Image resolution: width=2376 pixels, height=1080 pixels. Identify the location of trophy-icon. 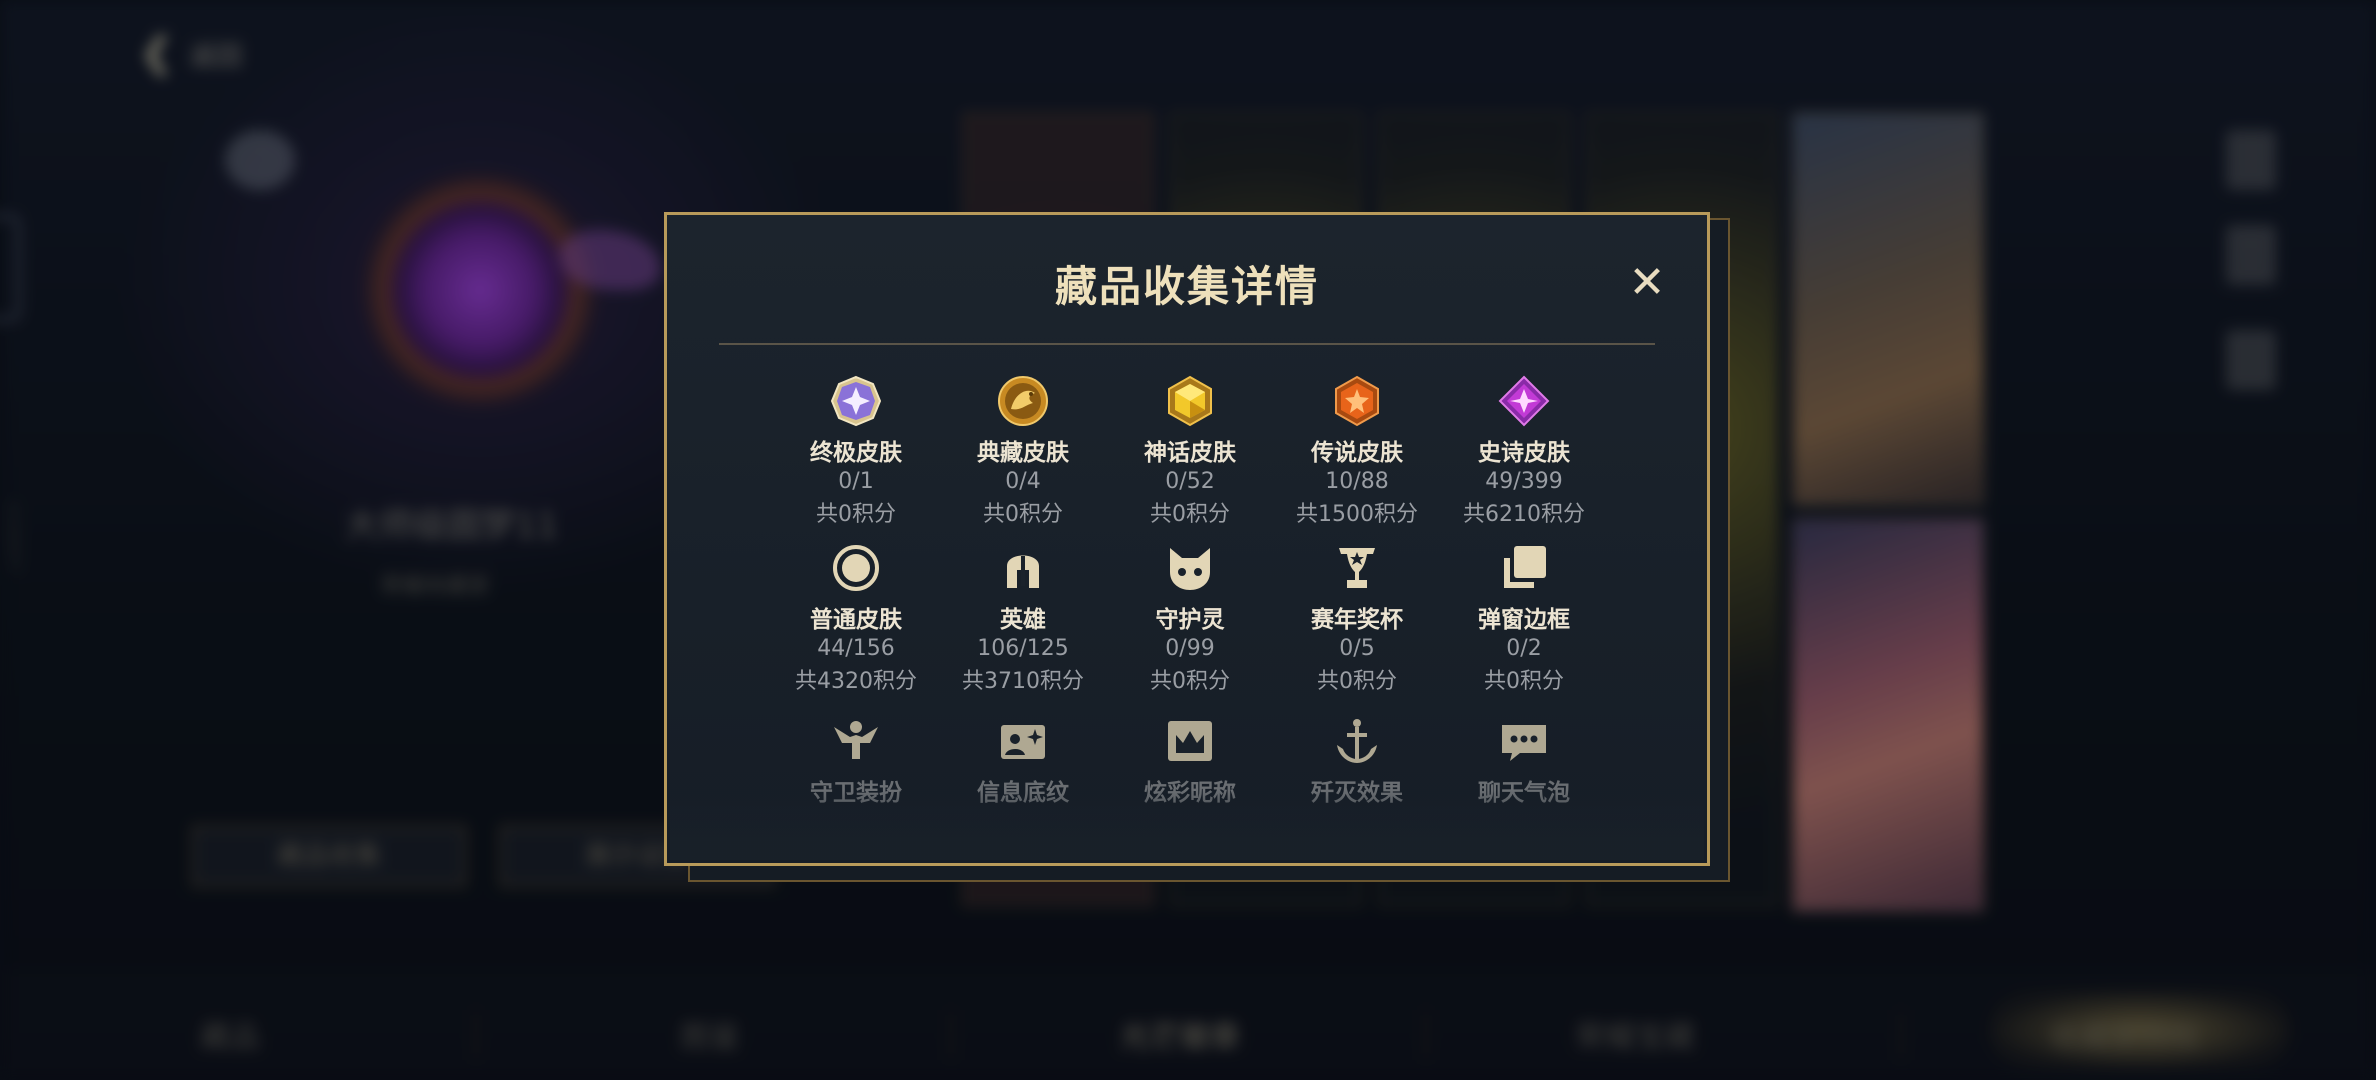
(1357, 568).